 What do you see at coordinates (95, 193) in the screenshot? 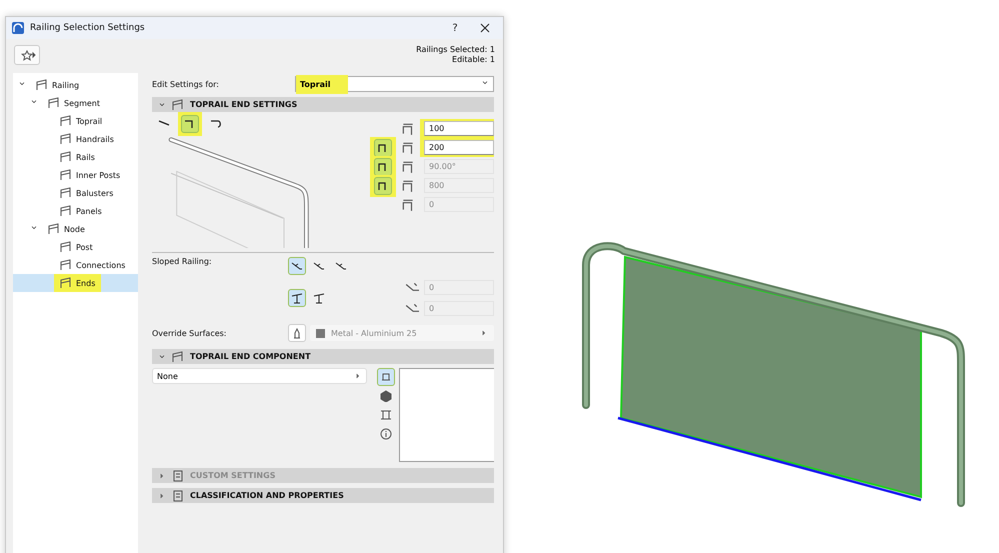
I see `tree-item-label: Balusters` at bounding box center [95, 193].